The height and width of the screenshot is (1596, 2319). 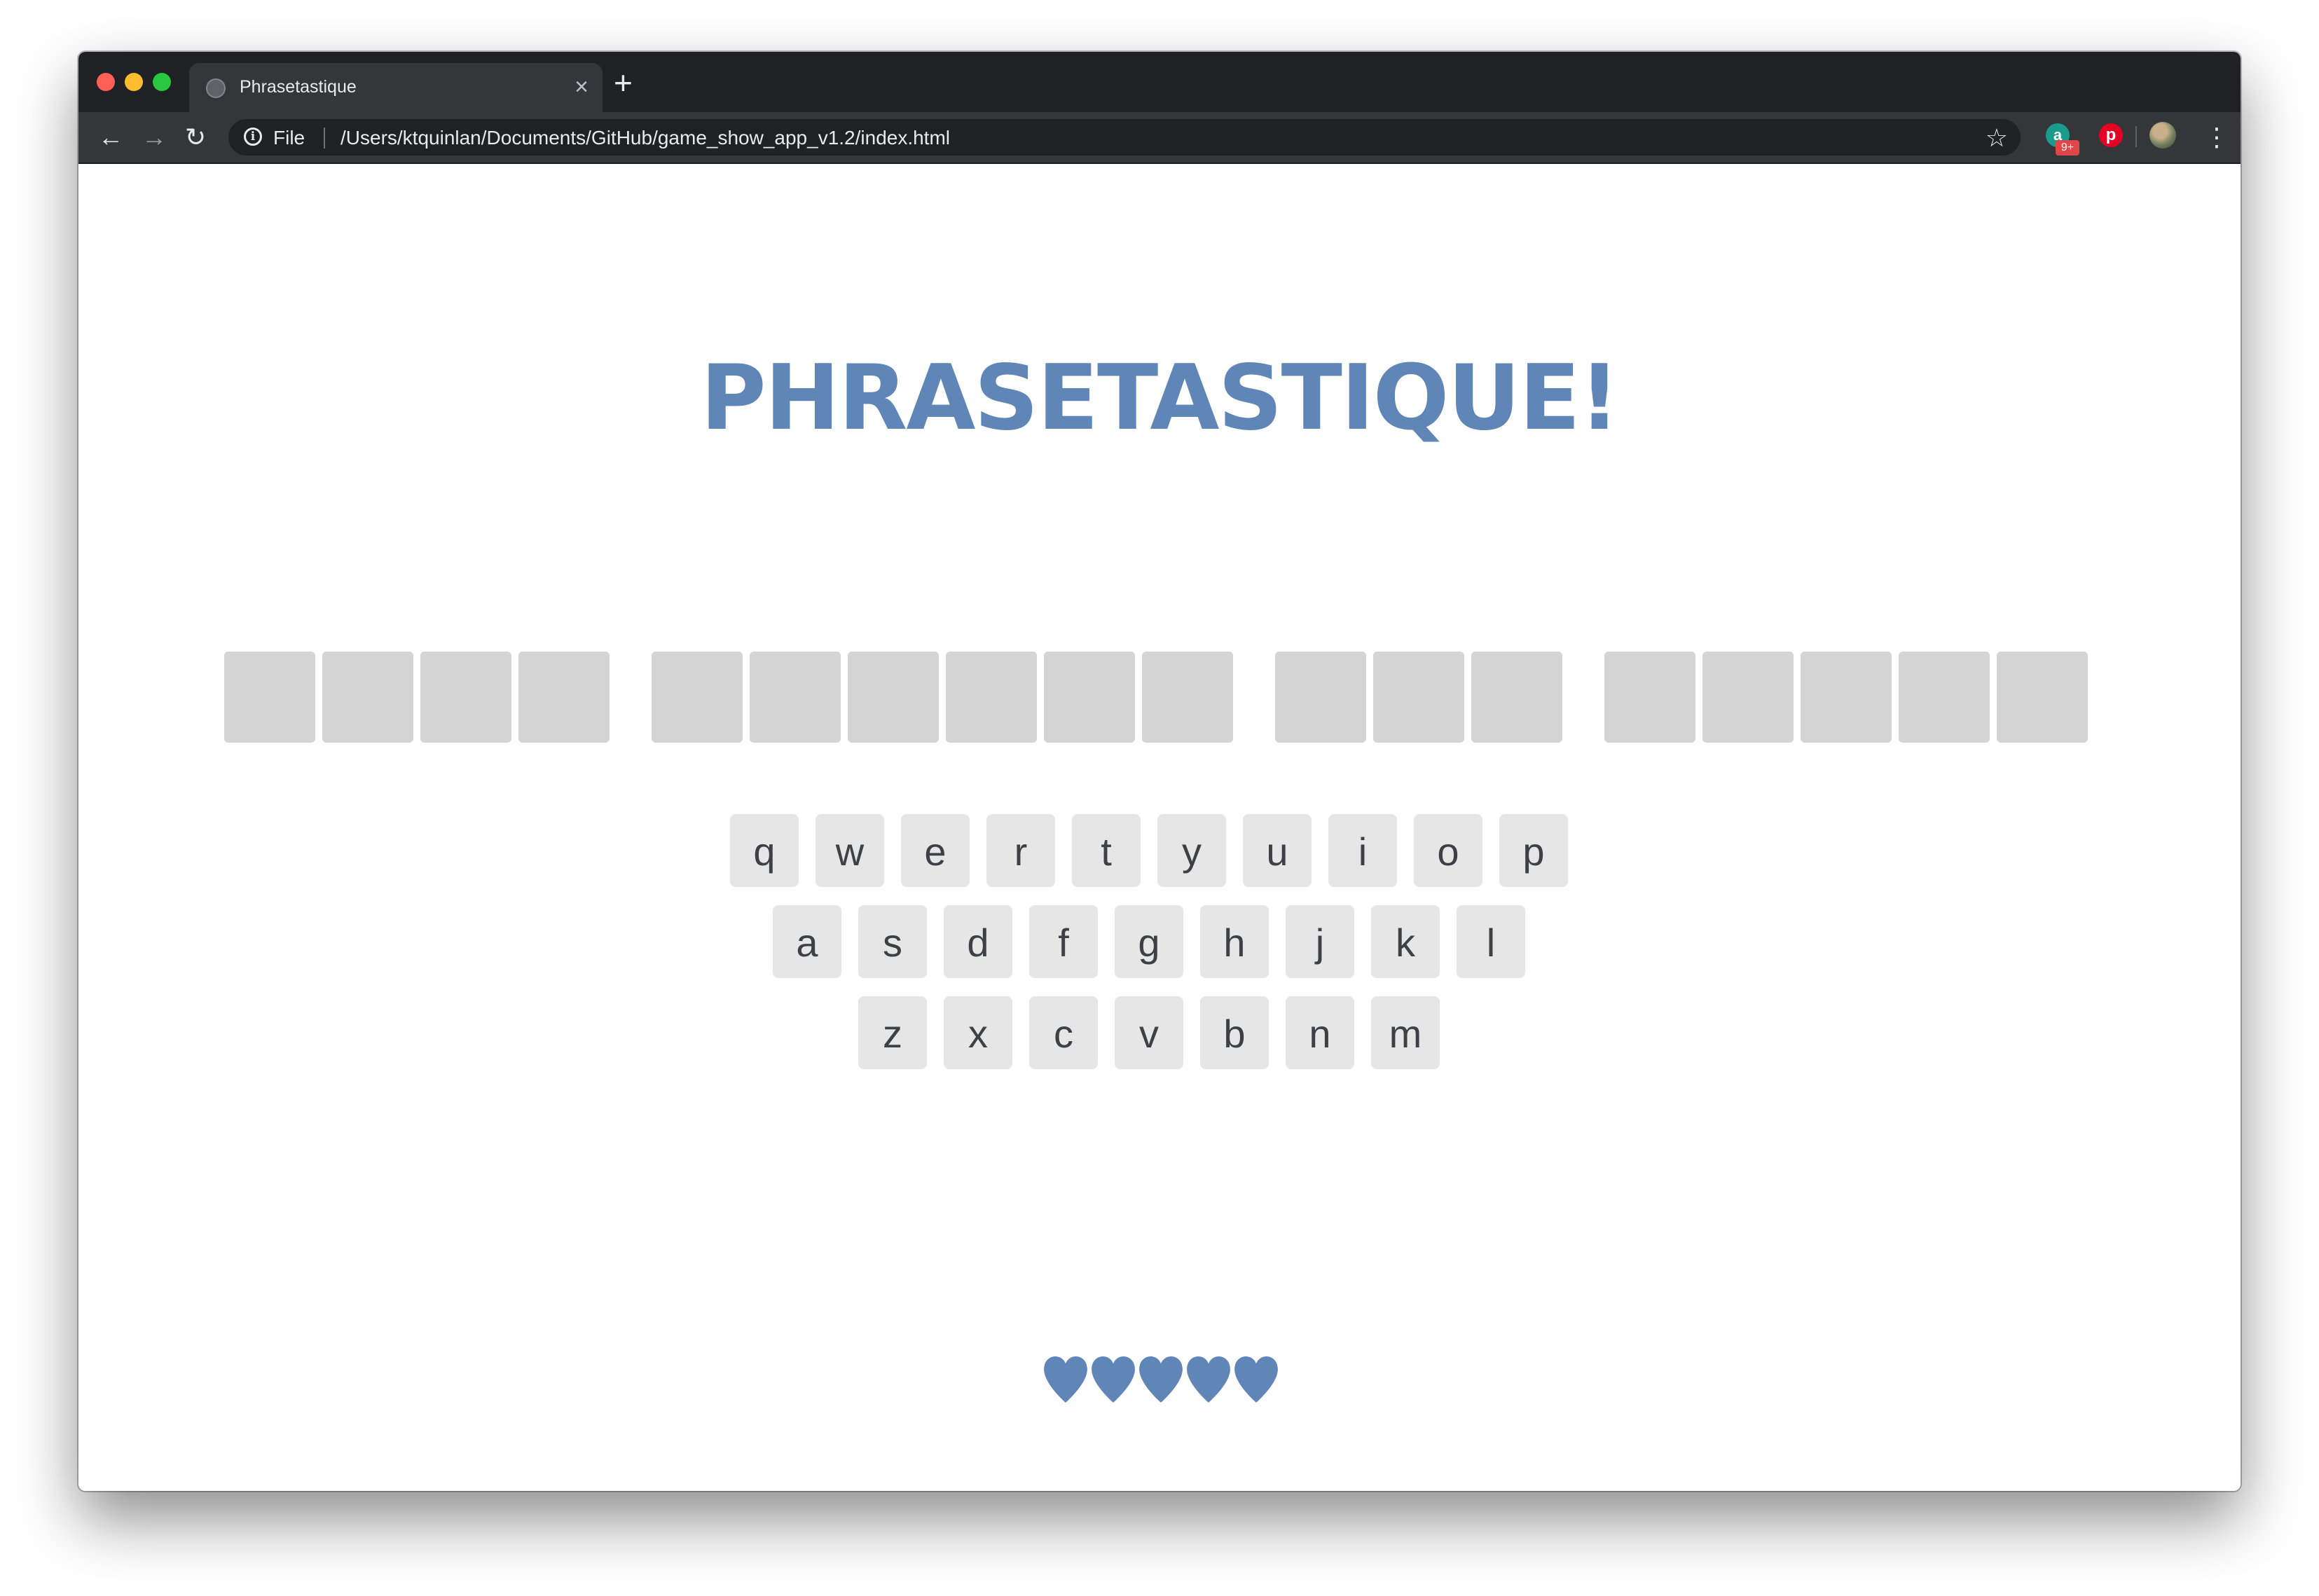 What do you see at coordinates (324, 138) in the screenshot?
I see `url-separator` at bounding box center [324, 138].